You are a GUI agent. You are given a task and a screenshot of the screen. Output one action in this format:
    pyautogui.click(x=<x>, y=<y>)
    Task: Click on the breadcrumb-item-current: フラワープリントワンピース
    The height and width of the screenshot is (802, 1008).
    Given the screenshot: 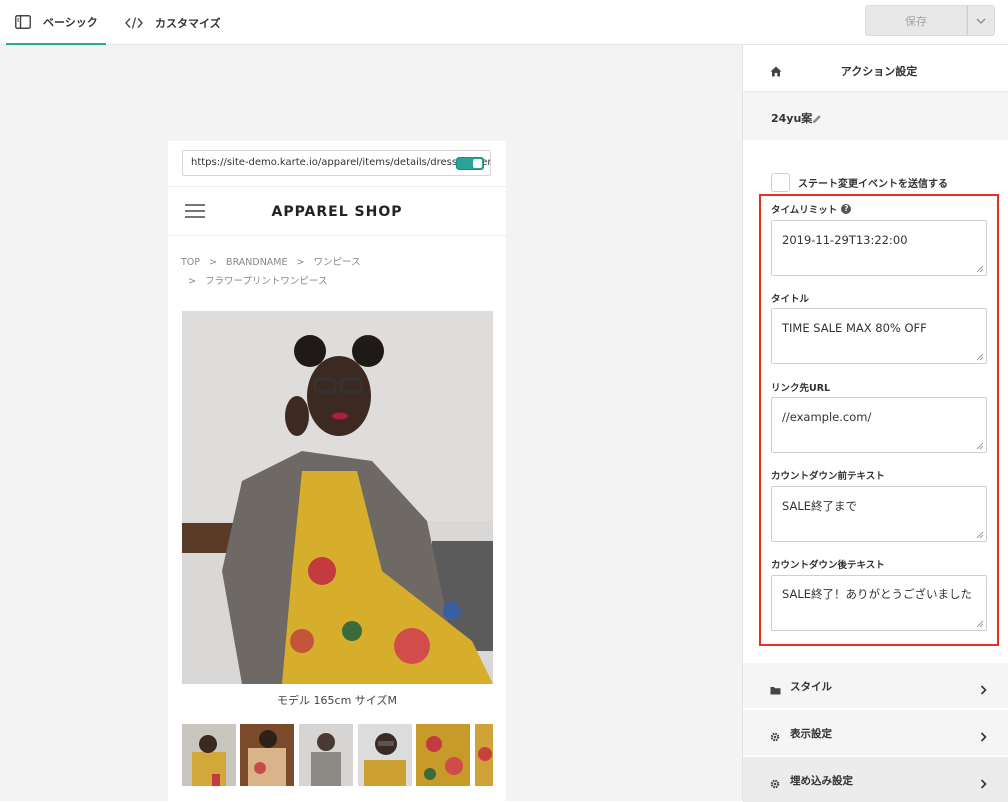 What is the action you would take?
    pyautogui.click(x=266, y=281)
    